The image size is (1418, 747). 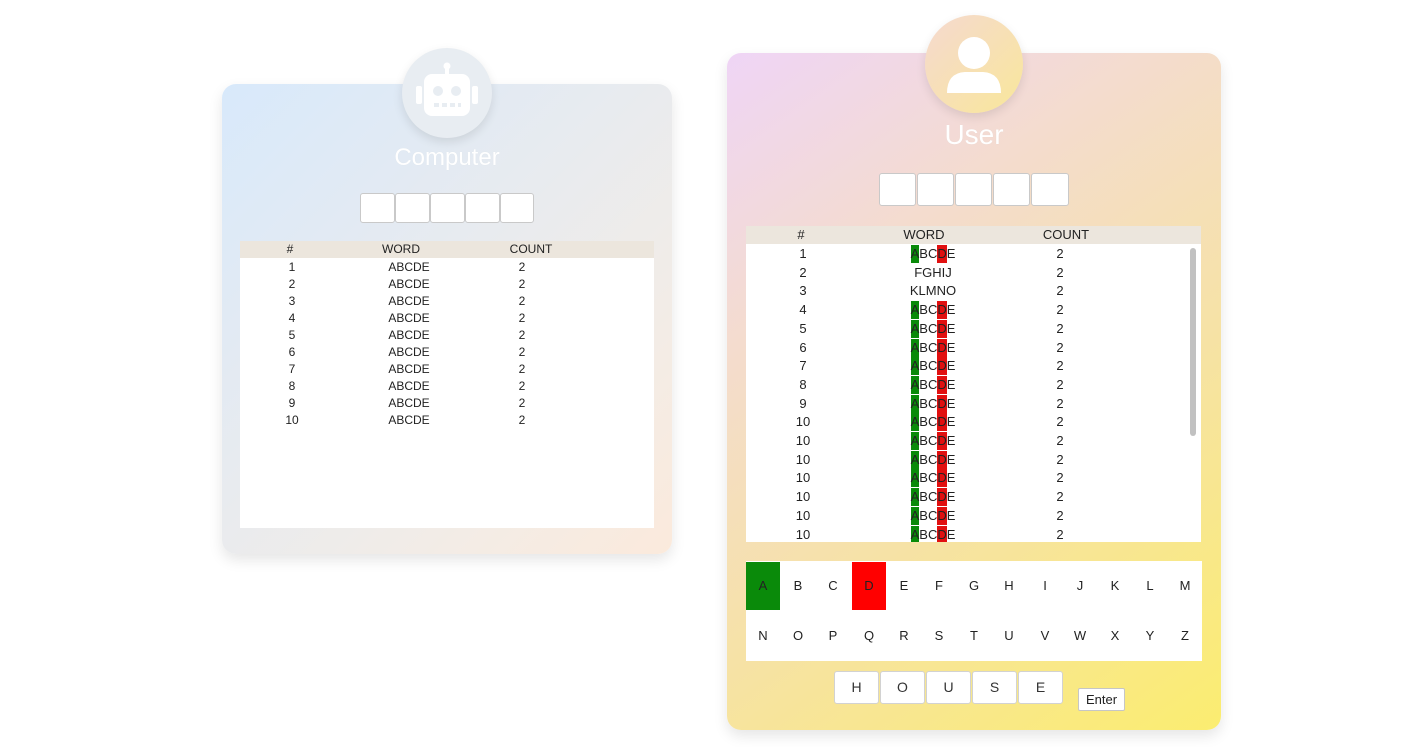 What do you see at coordinates (1115, 586) in the screenshot?
I see `key-k: K` at bounding box center [1115, 586].